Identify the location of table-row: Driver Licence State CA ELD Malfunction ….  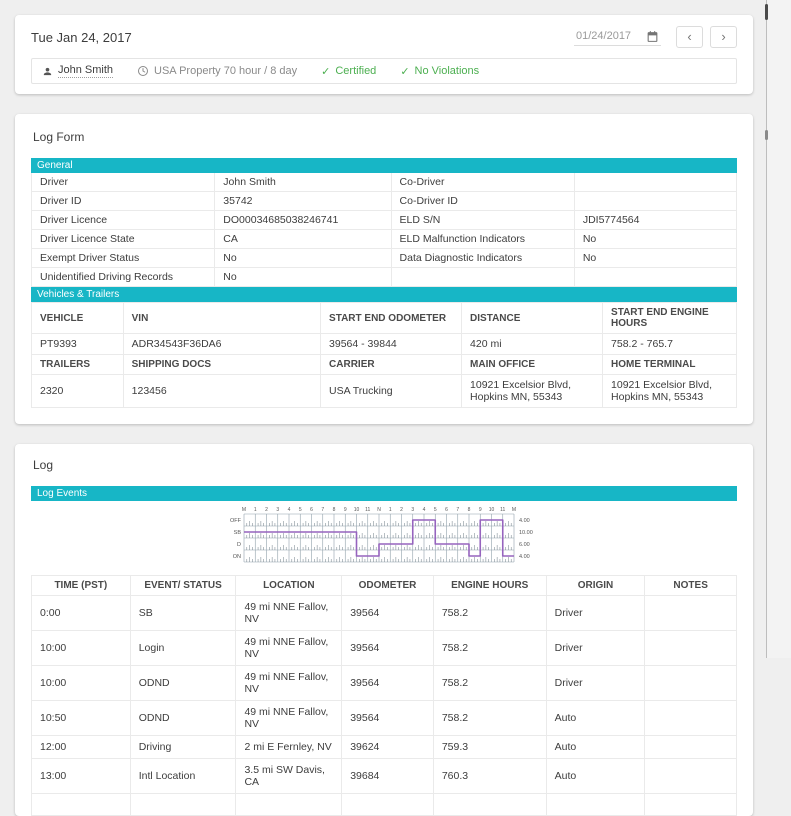
(384, 239).